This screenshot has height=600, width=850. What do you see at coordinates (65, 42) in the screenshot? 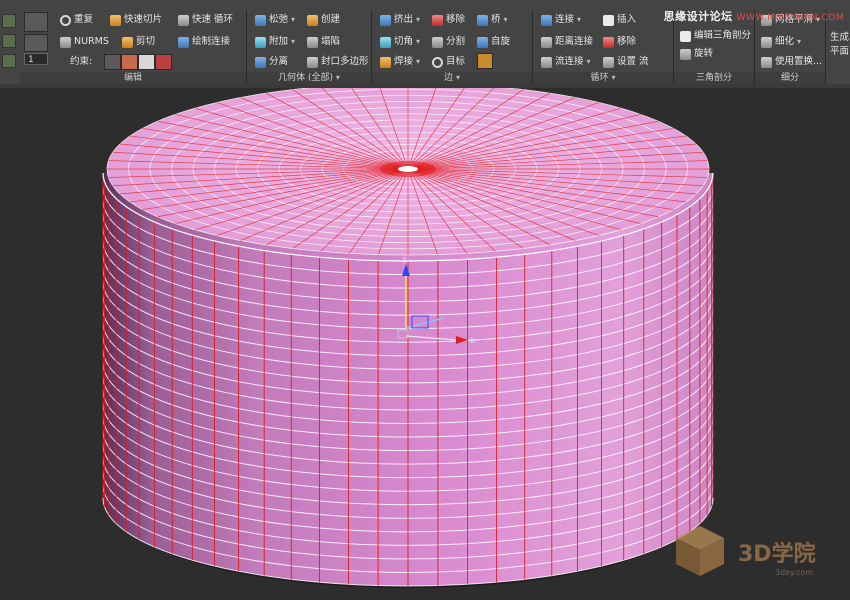
I see `grid-icon` at bounding box center [65, 42].